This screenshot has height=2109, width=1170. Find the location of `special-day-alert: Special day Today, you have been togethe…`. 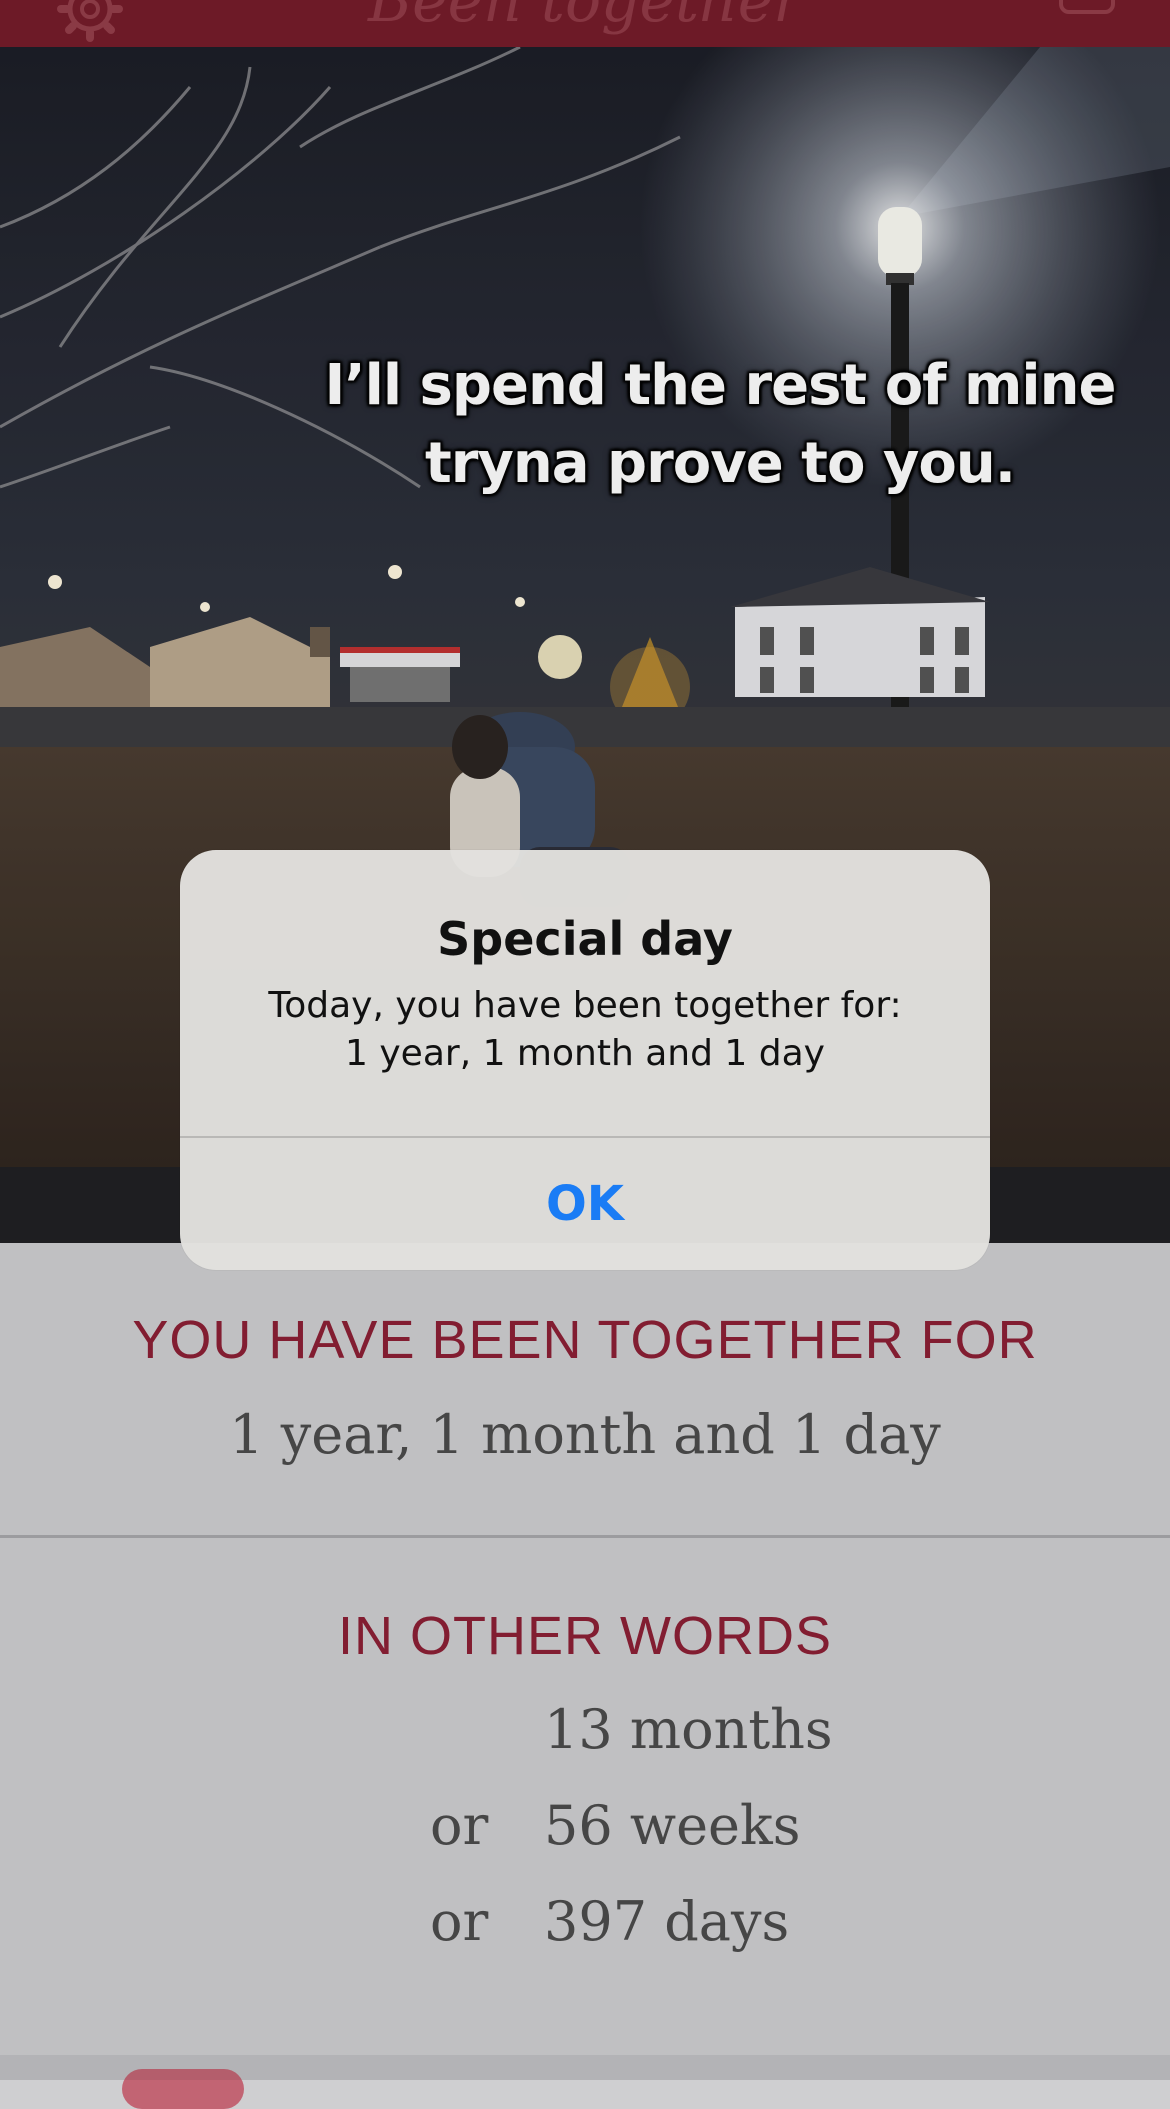

special-day-alert: Special day Today, you have been togethe… is located at coordinates (585, 1060).